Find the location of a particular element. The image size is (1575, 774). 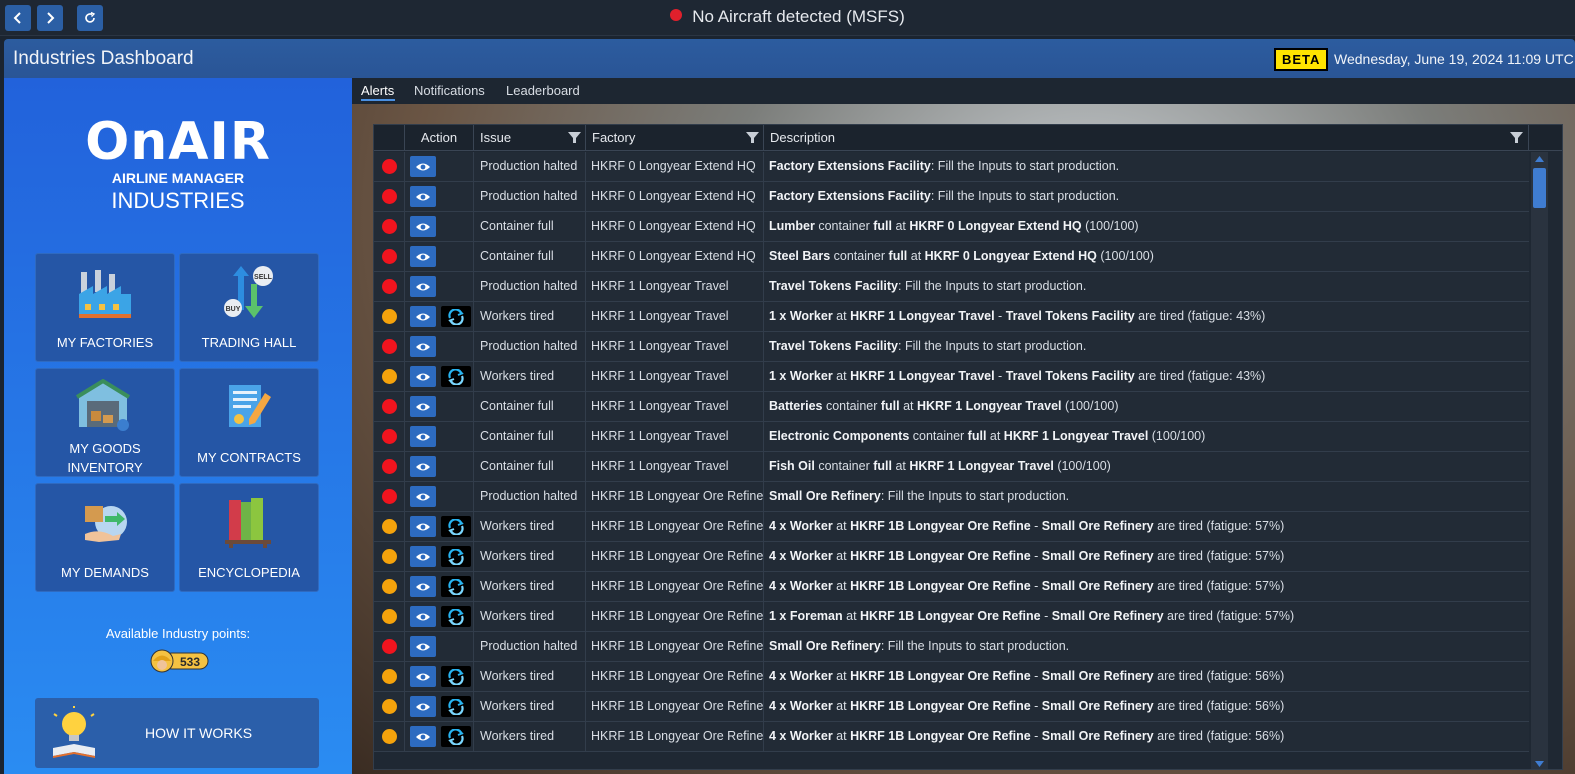

table-scrollbar is located at coordinates (1539, 460).